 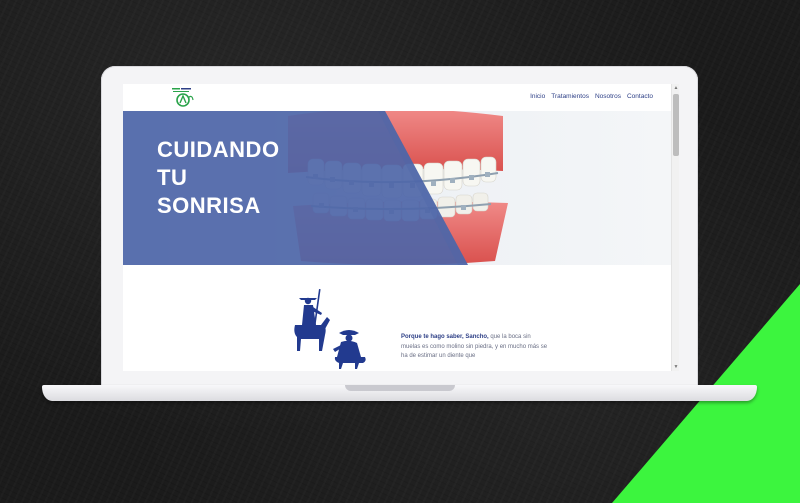 What do you see at coordinates (445, 337) in the screenshot?
I see `quote-bold: Porque te hago saber, Sancho,` at bounding box center [445, 337].